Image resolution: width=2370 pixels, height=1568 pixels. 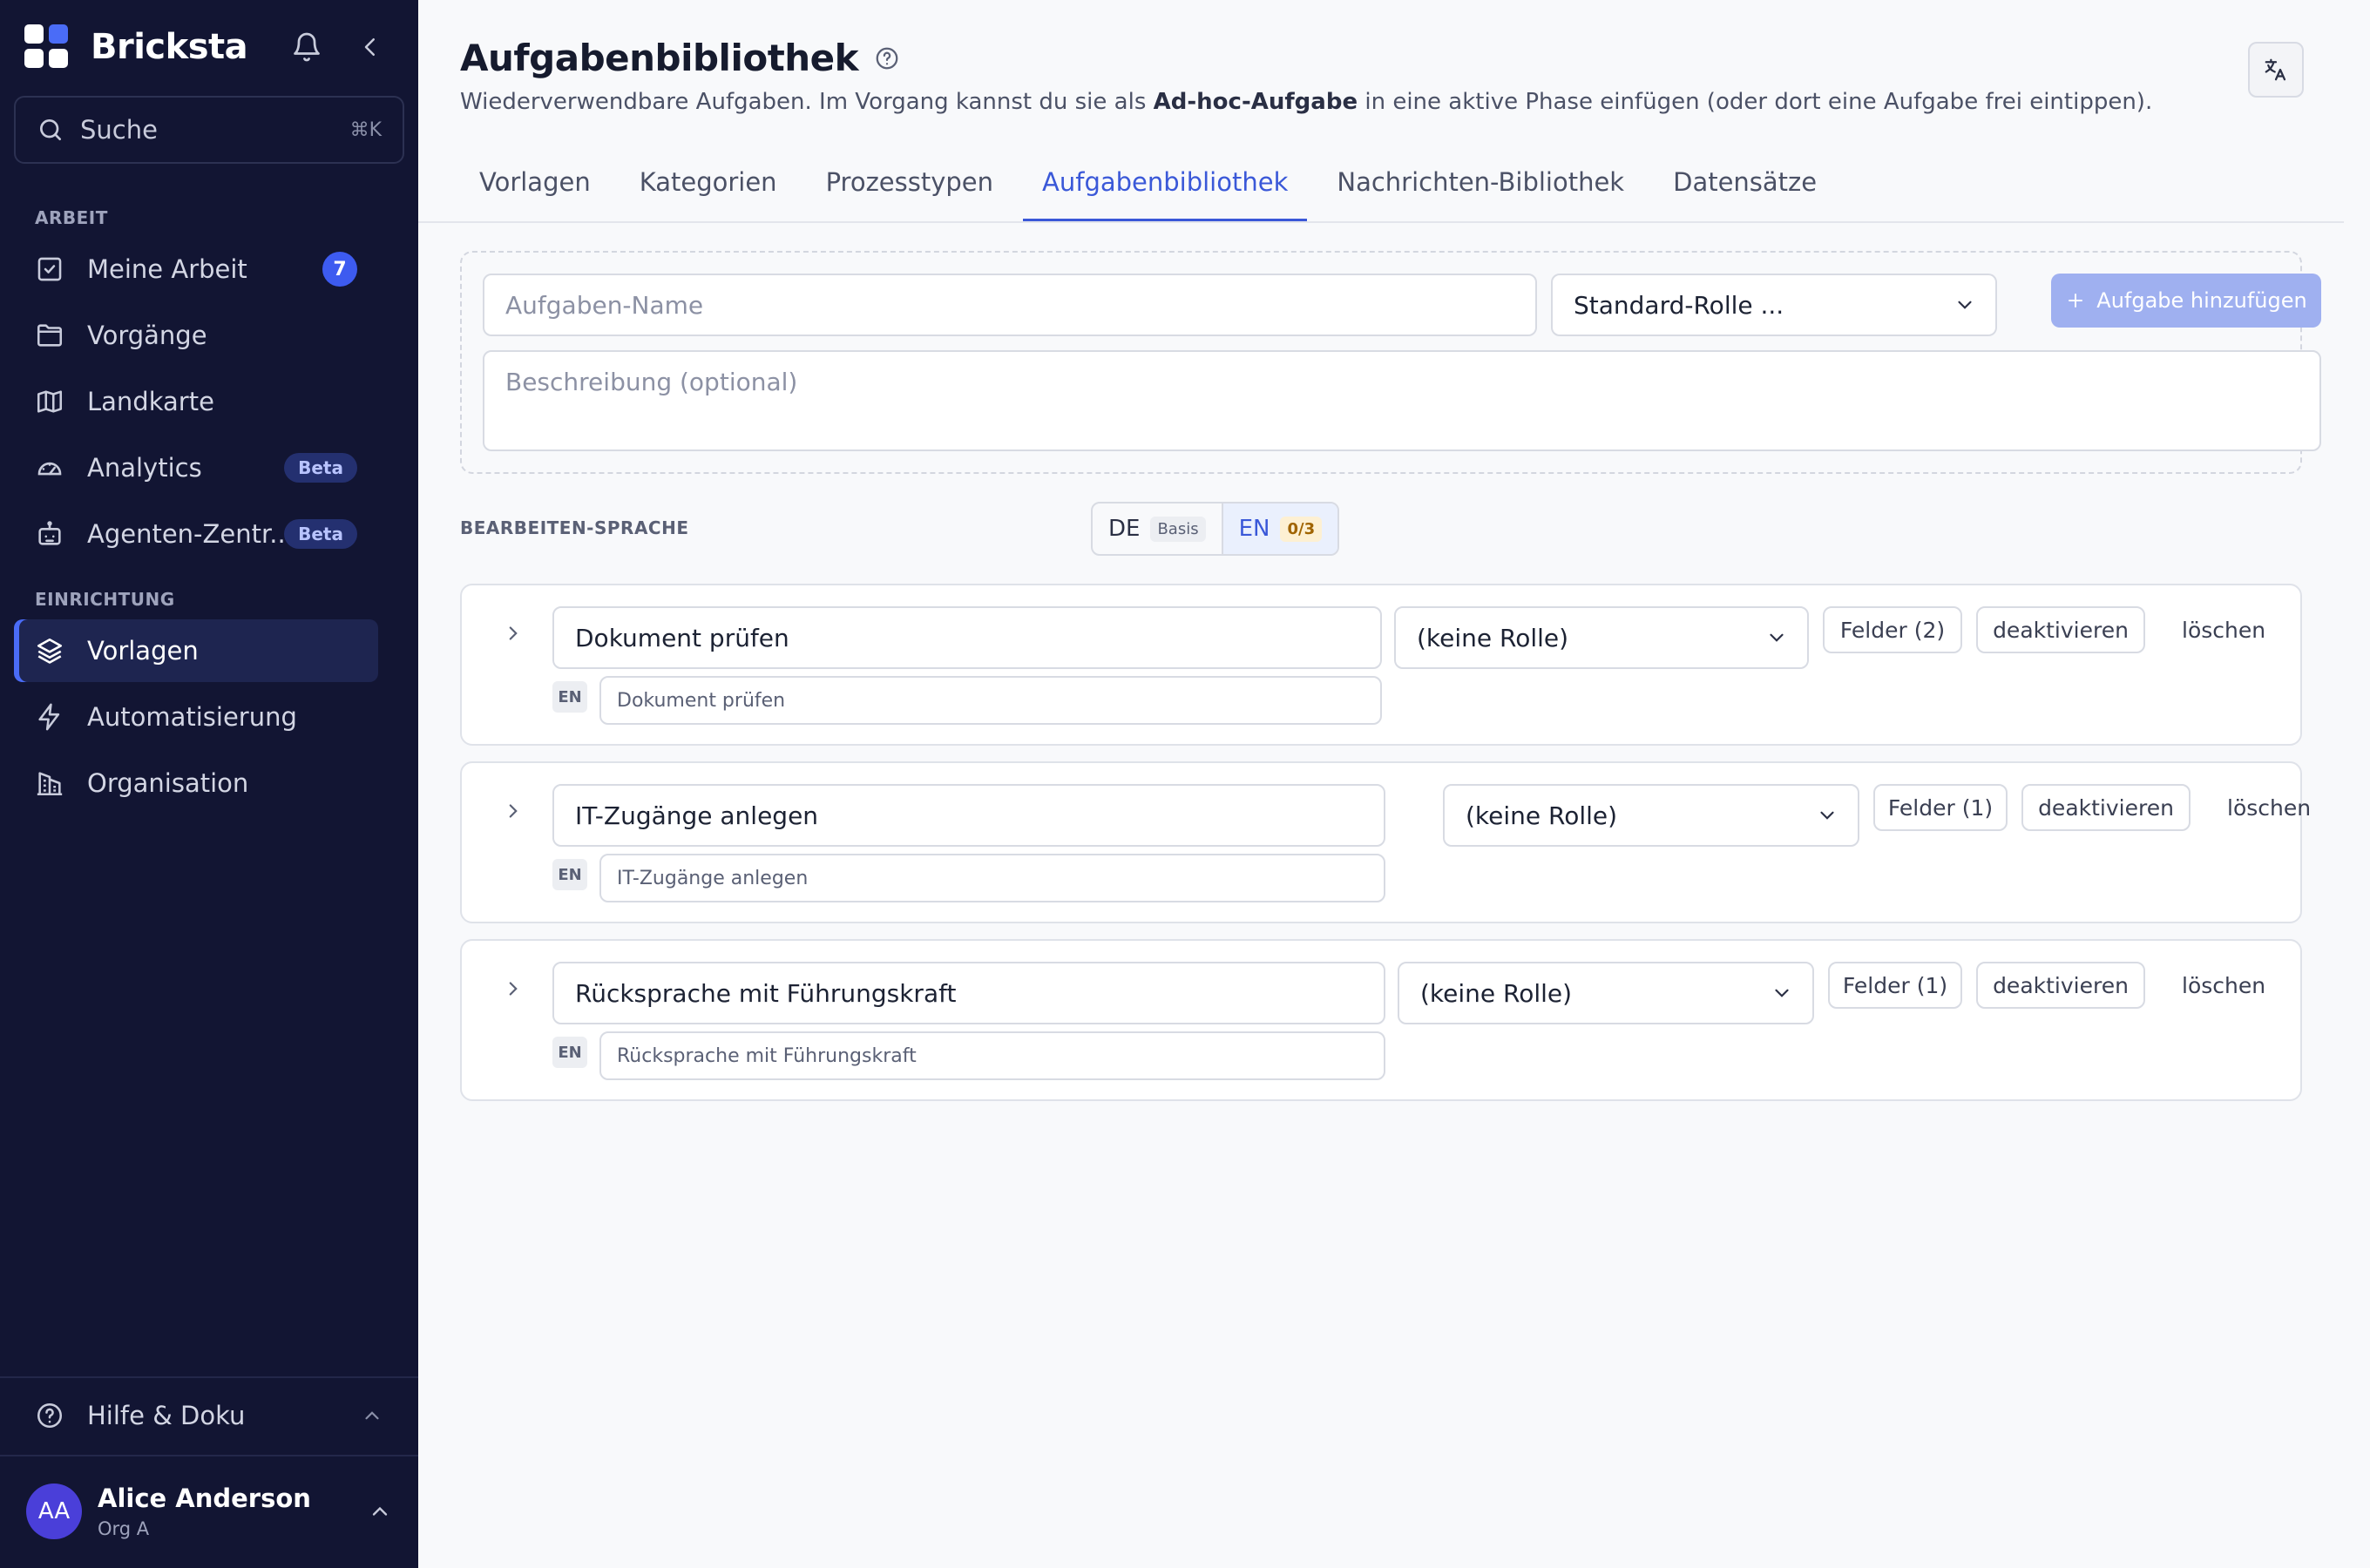 I want to click on sidebar-item-analytics: Analytics Beta, so click(x=196, y=467).